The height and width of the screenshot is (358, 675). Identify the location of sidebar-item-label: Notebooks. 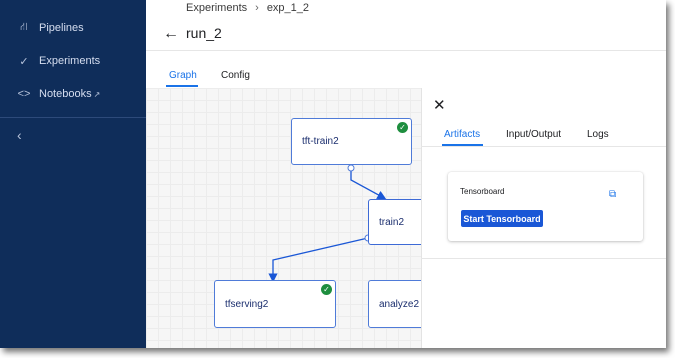
(65, 94).